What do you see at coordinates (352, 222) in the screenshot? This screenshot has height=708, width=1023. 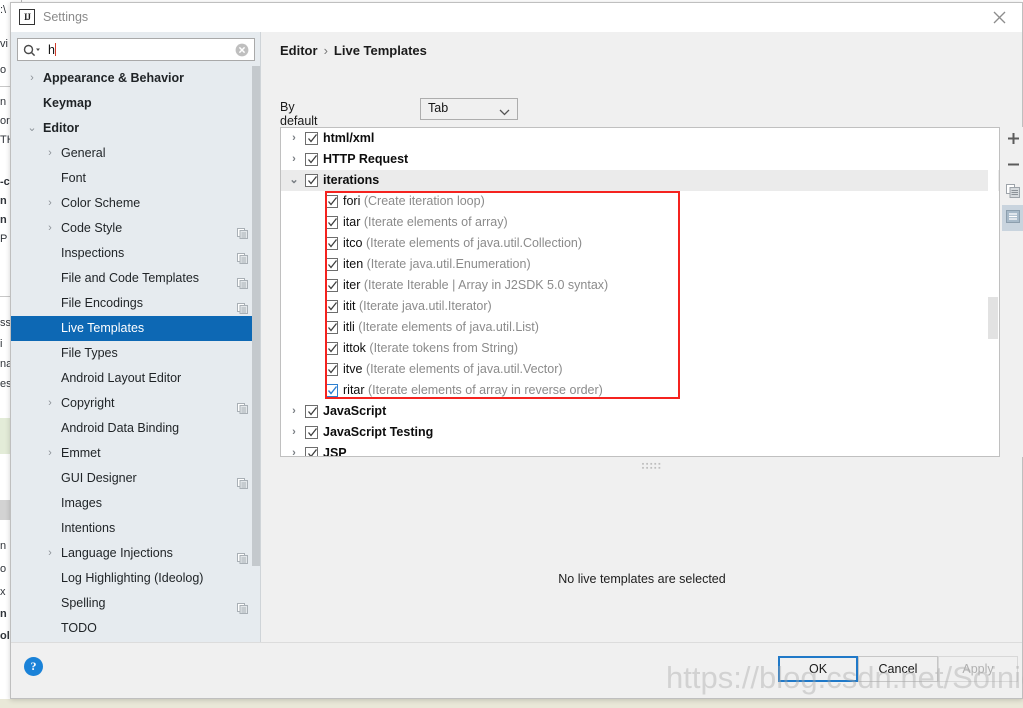 I see `template-abbreviation: itar` at bounding box center [352, 222].